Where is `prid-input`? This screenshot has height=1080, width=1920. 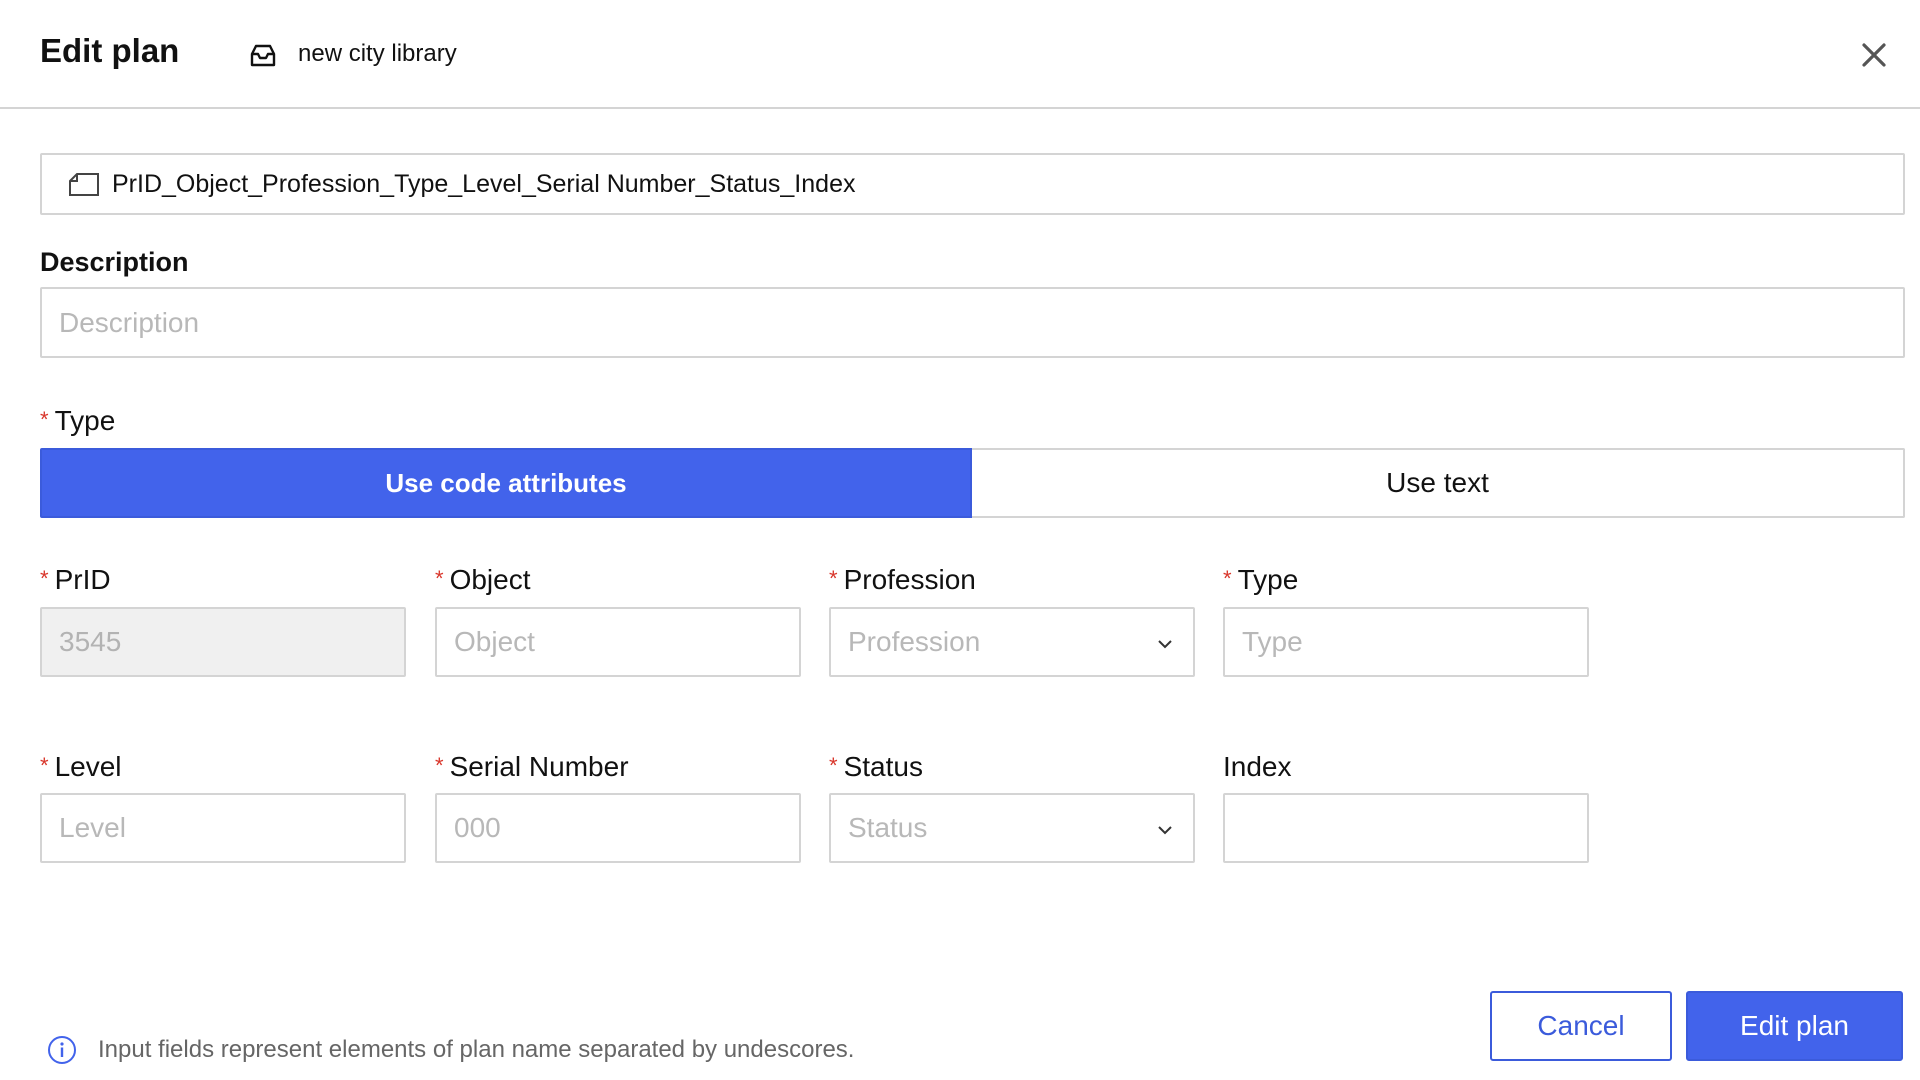
prid-input is located at coordinates (223, 642).